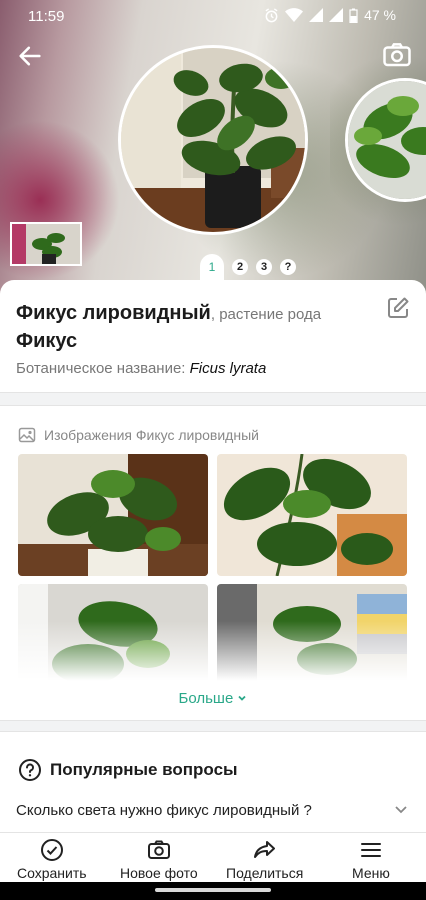 This screenshot has width=426, height=900. What do you see at coordinates (264, 267) in the screenshot?
I see `pager-page: 3` at bounding box center [264, 267].